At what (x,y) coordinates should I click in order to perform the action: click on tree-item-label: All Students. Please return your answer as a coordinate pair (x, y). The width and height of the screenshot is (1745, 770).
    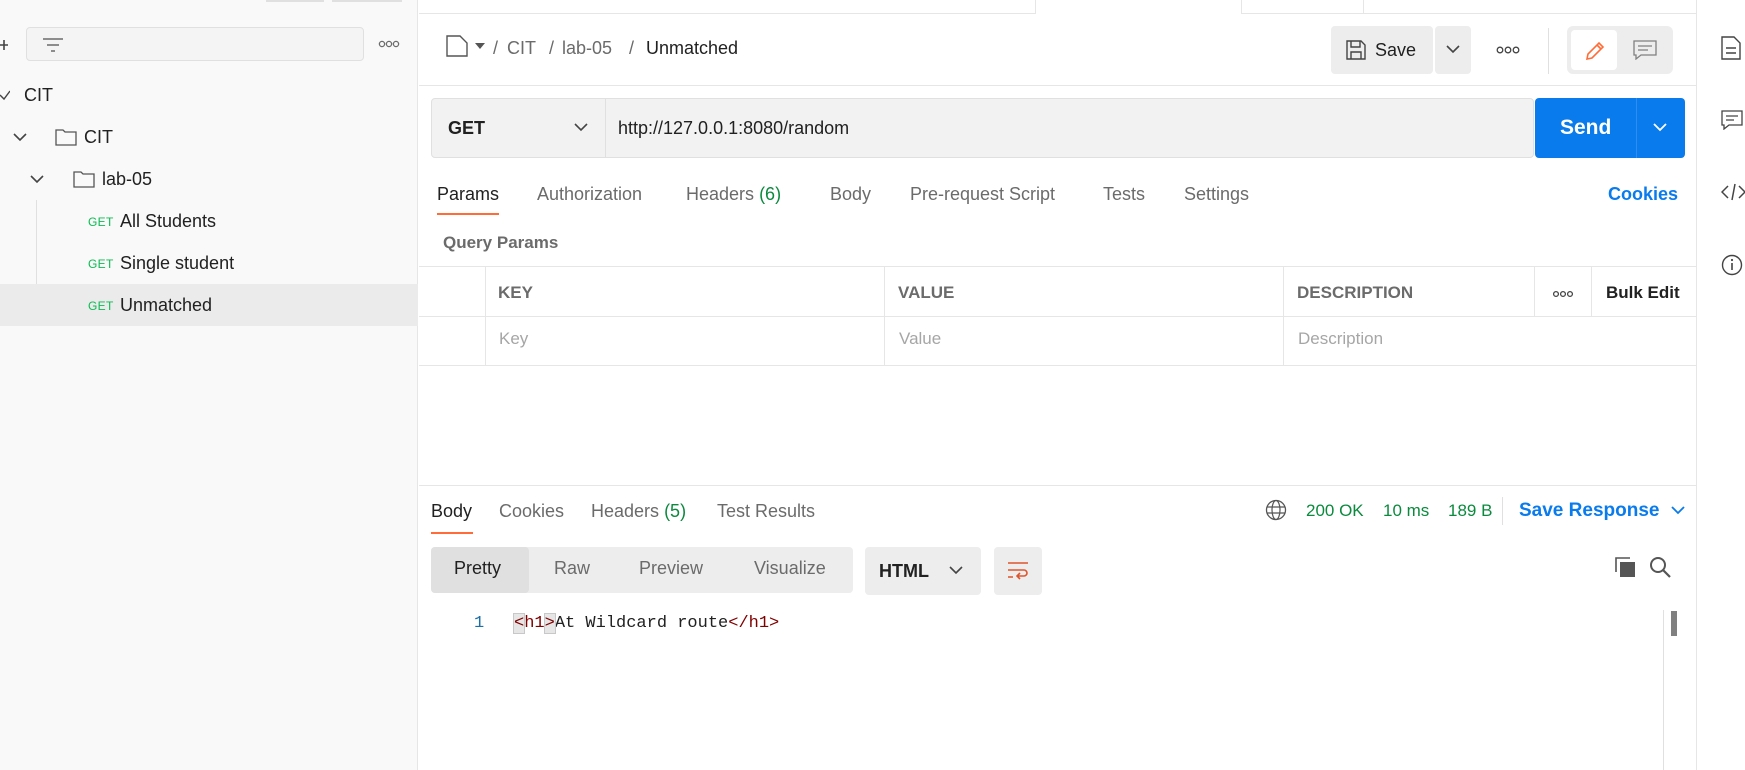
    Looking at the image, I should click on (168, 221).